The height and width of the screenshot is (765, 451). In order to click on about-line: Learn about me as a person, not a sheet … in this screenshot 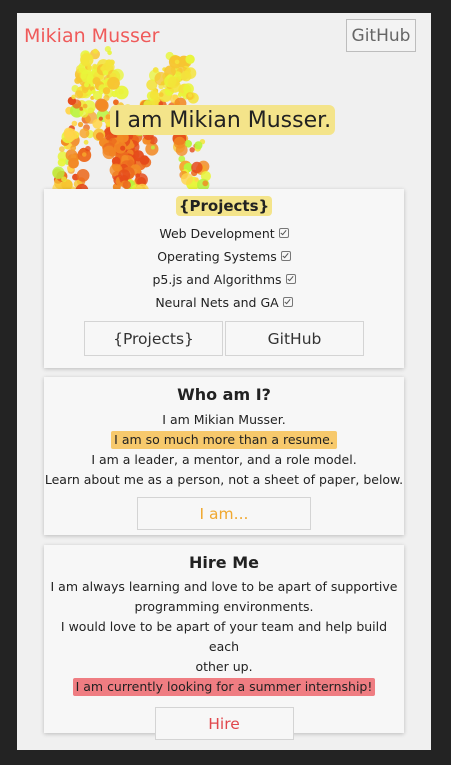, I will do `click(224, 479)`.